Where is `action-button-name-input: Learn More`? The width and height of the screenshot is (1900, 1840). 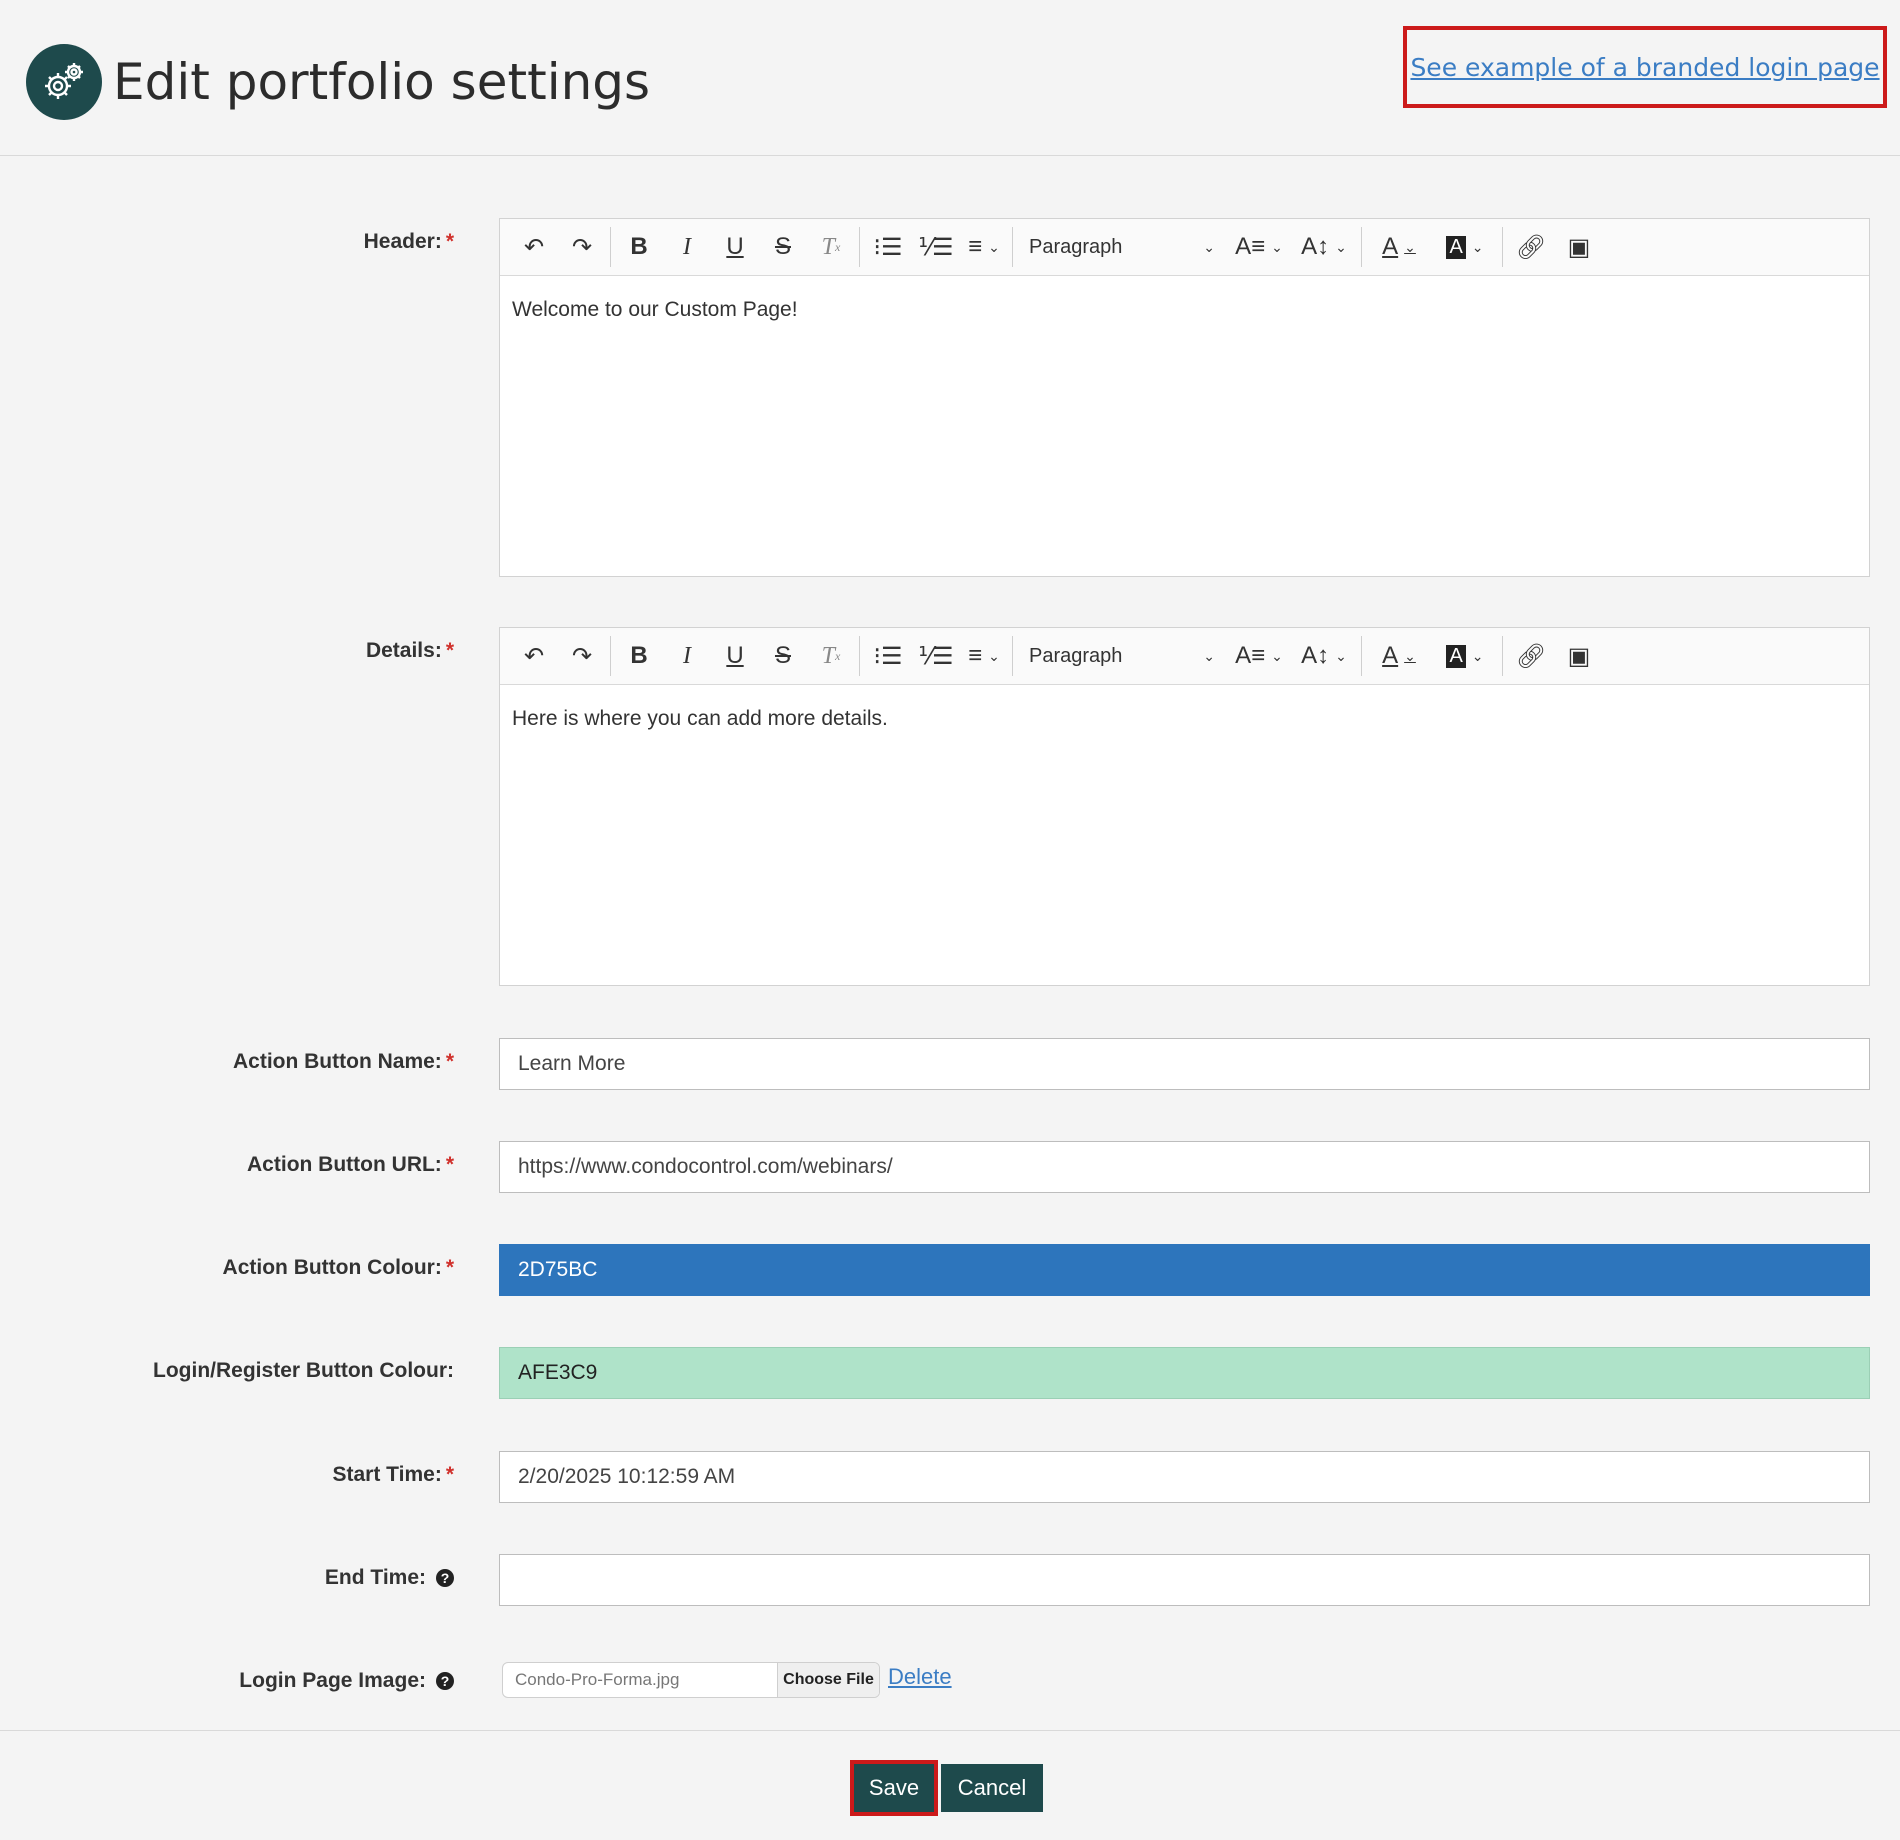
action-button-name-input: Learn More is located at coordinates (1184, 1064).